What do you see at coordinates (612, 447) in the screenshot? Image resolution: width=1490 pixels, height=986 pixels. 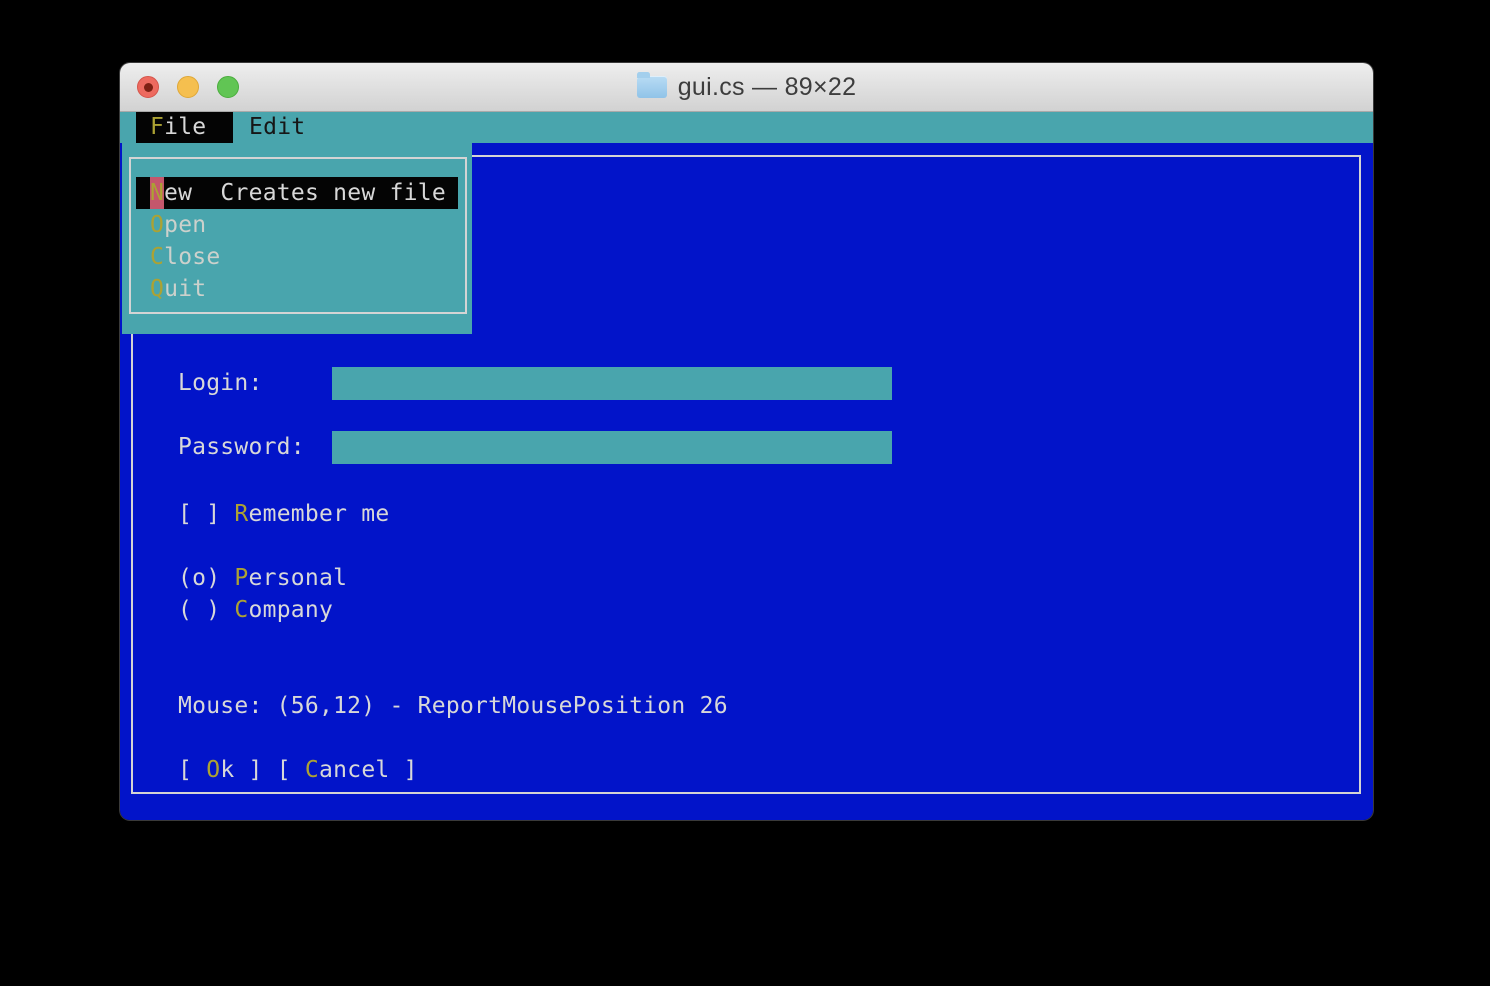 I see `password-input` at bounding box center [612, 447].